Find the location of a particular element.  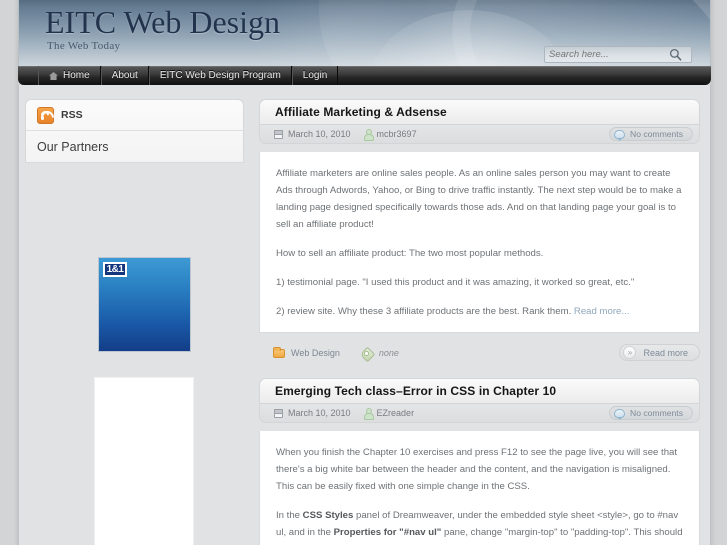

nav-item-login: Login is located at coordinates (315, 75).